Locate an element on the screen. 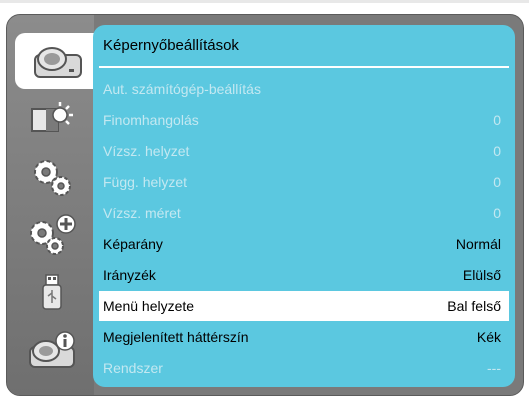  tab-information is located at coordinates (52, 351).